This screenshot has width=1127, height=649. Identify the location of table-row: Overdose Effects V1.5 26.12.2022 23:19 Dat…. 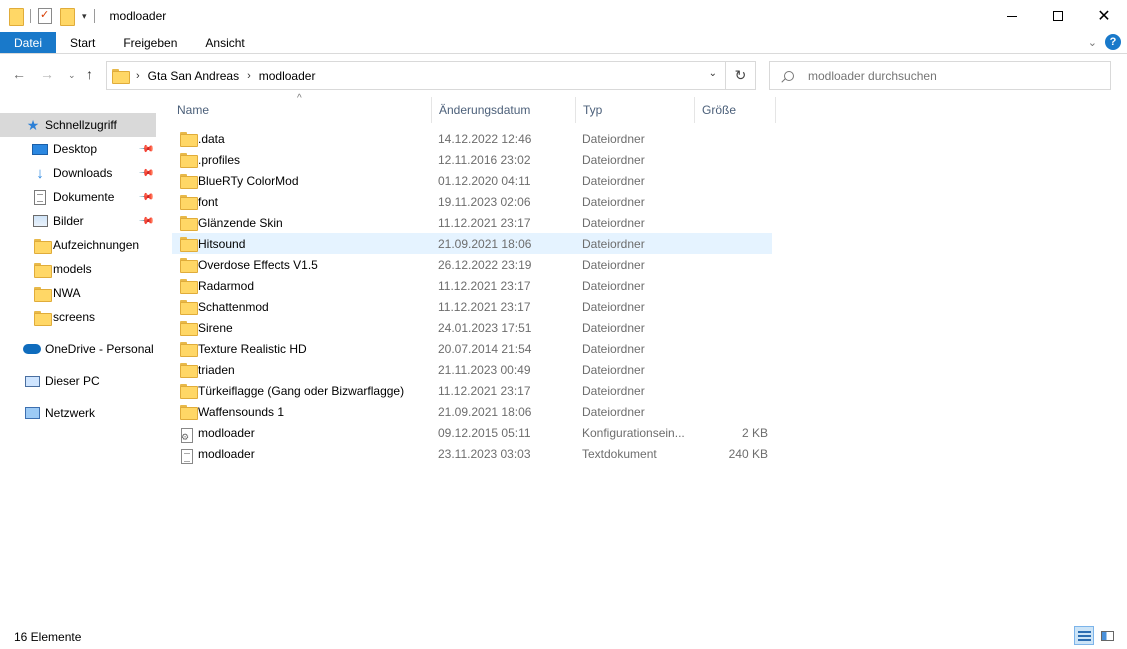
(472, 264).